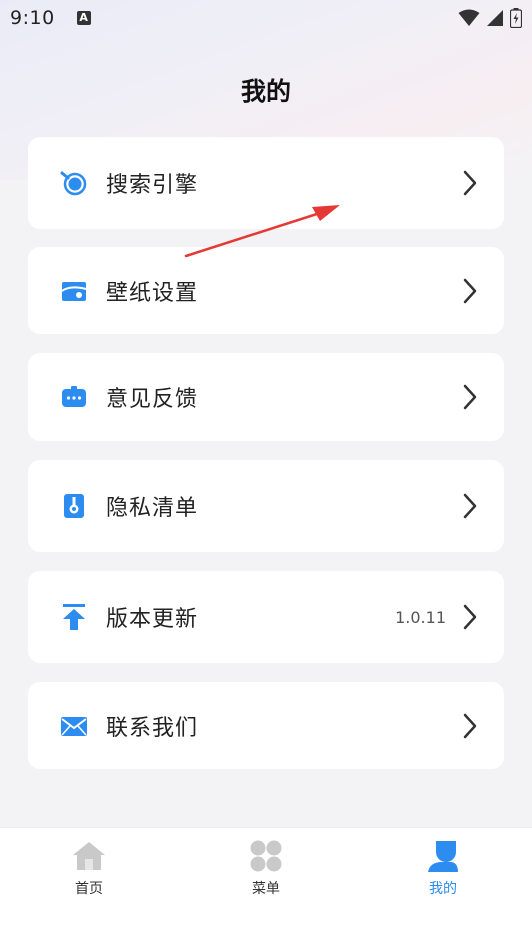 The height and width of the screenshot is (945, 532). What do you see at coordinates (516, 18) in the screenshot?
I see `battery-icon` at bounding box center [516, 18].